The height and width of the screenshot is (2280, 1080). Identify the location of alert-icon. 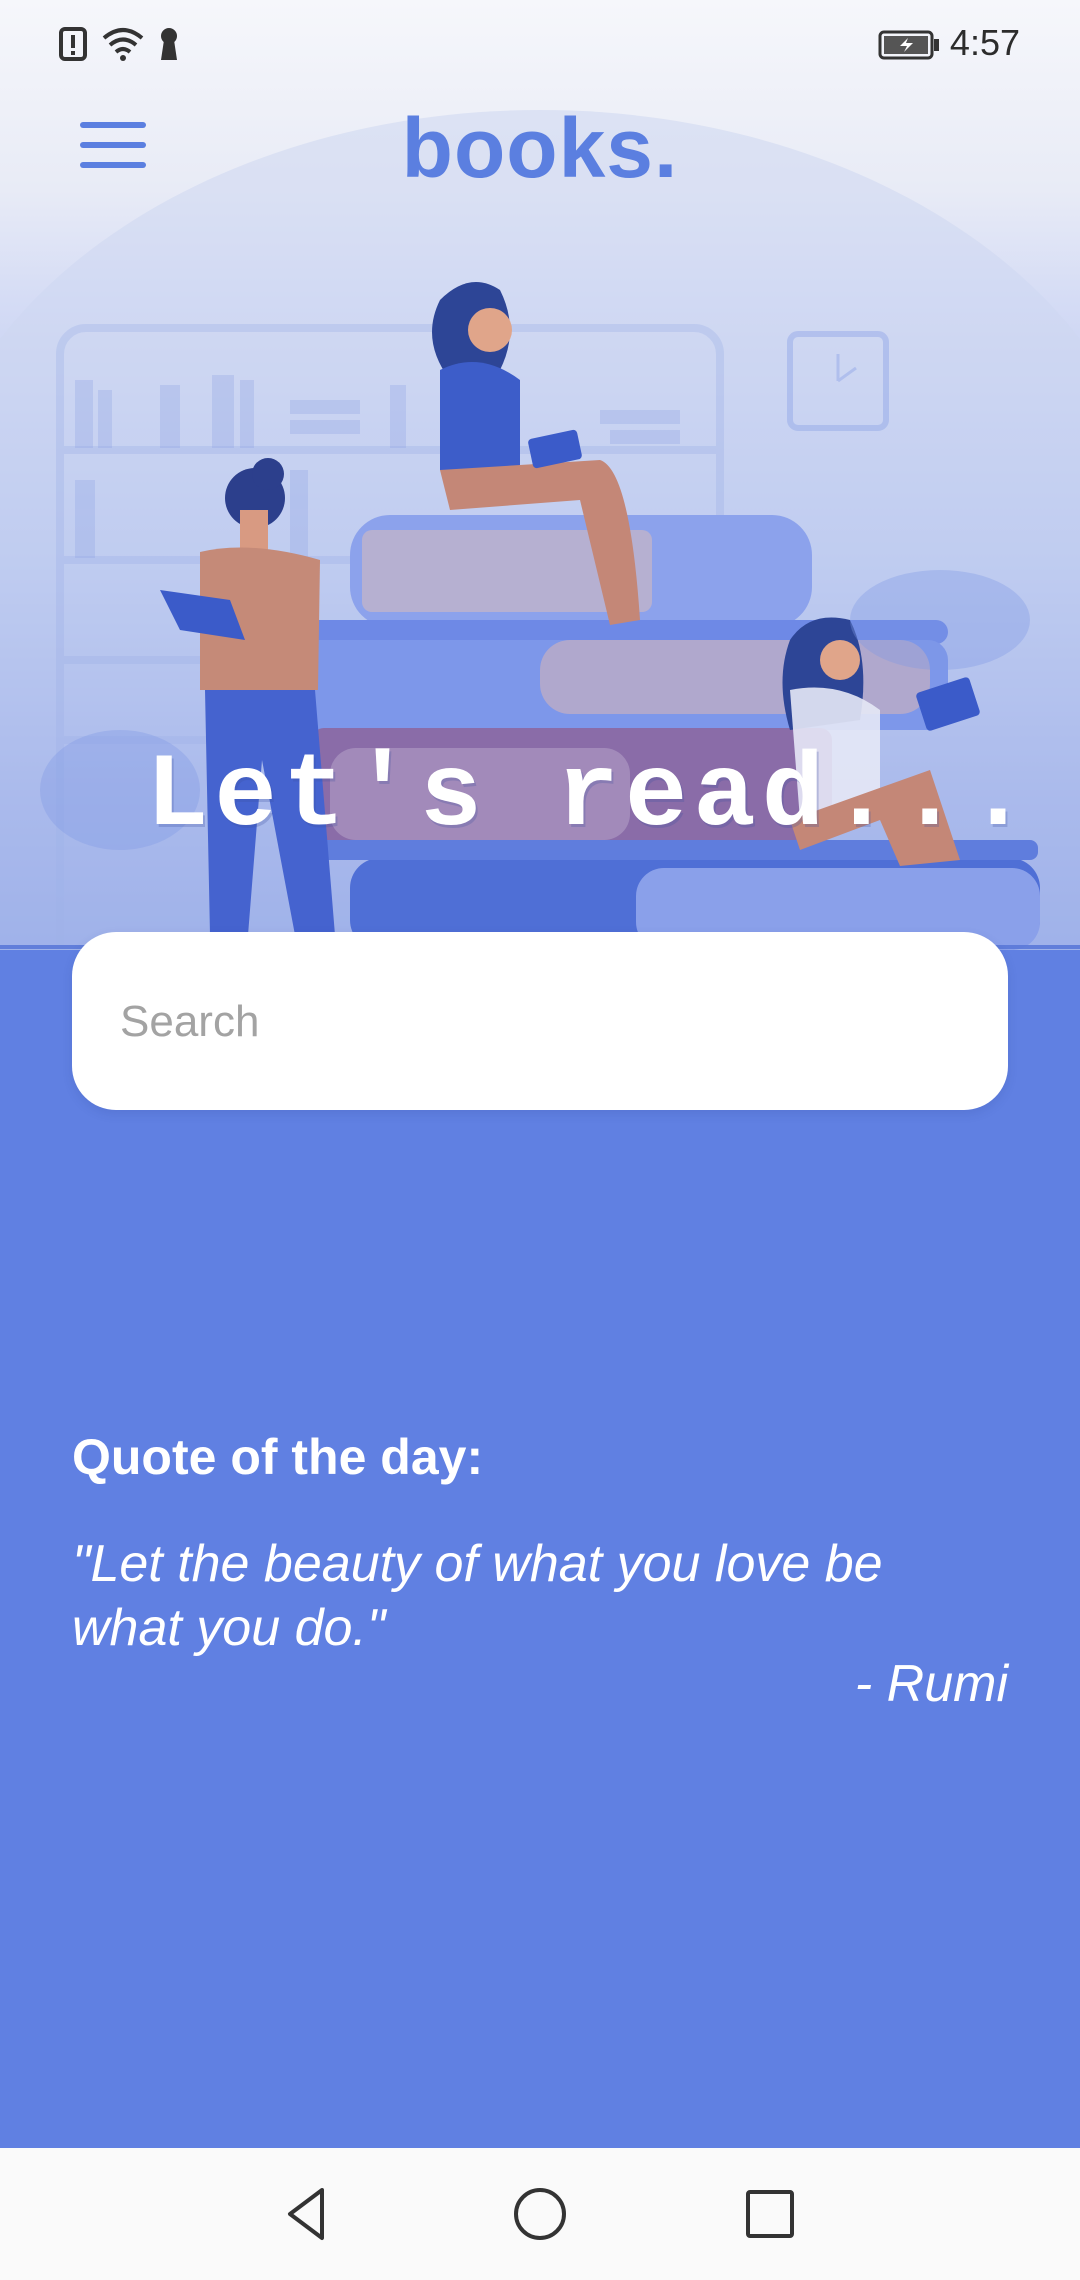
(73, 44).